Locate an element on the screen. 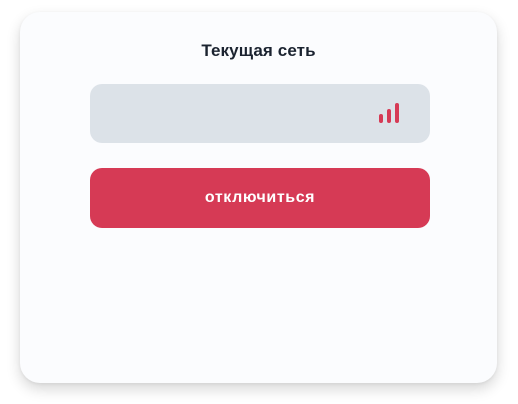 This screenshot has width=518, height=404. signal-strength-icon is located at coordinates (389, 113).